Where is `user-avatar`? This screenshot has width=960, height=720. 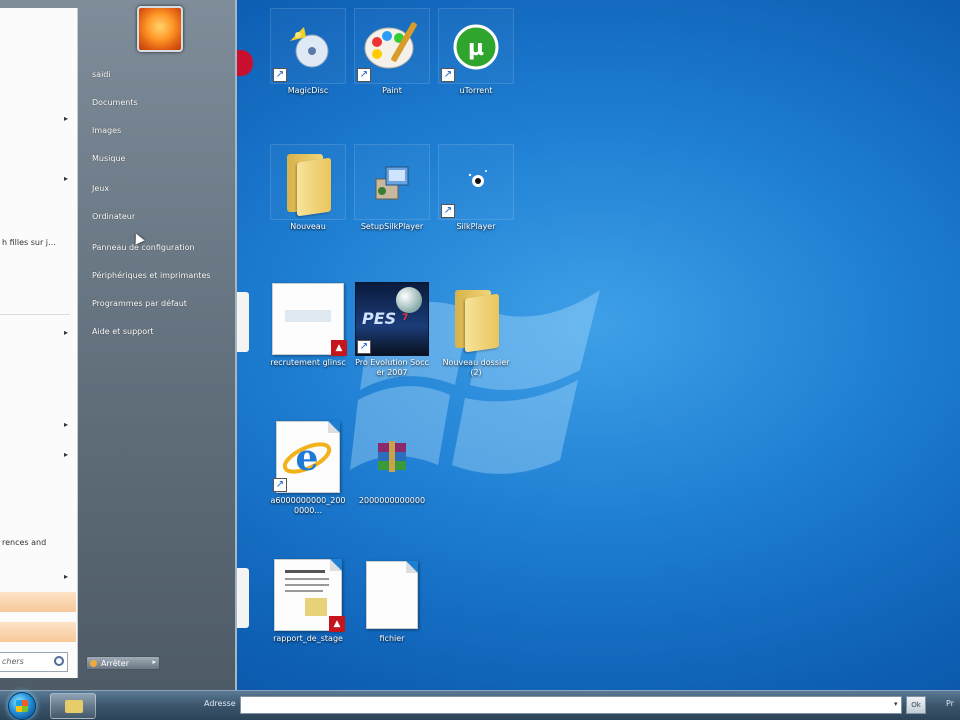
user-avatar is located at coordinates (160, 29).